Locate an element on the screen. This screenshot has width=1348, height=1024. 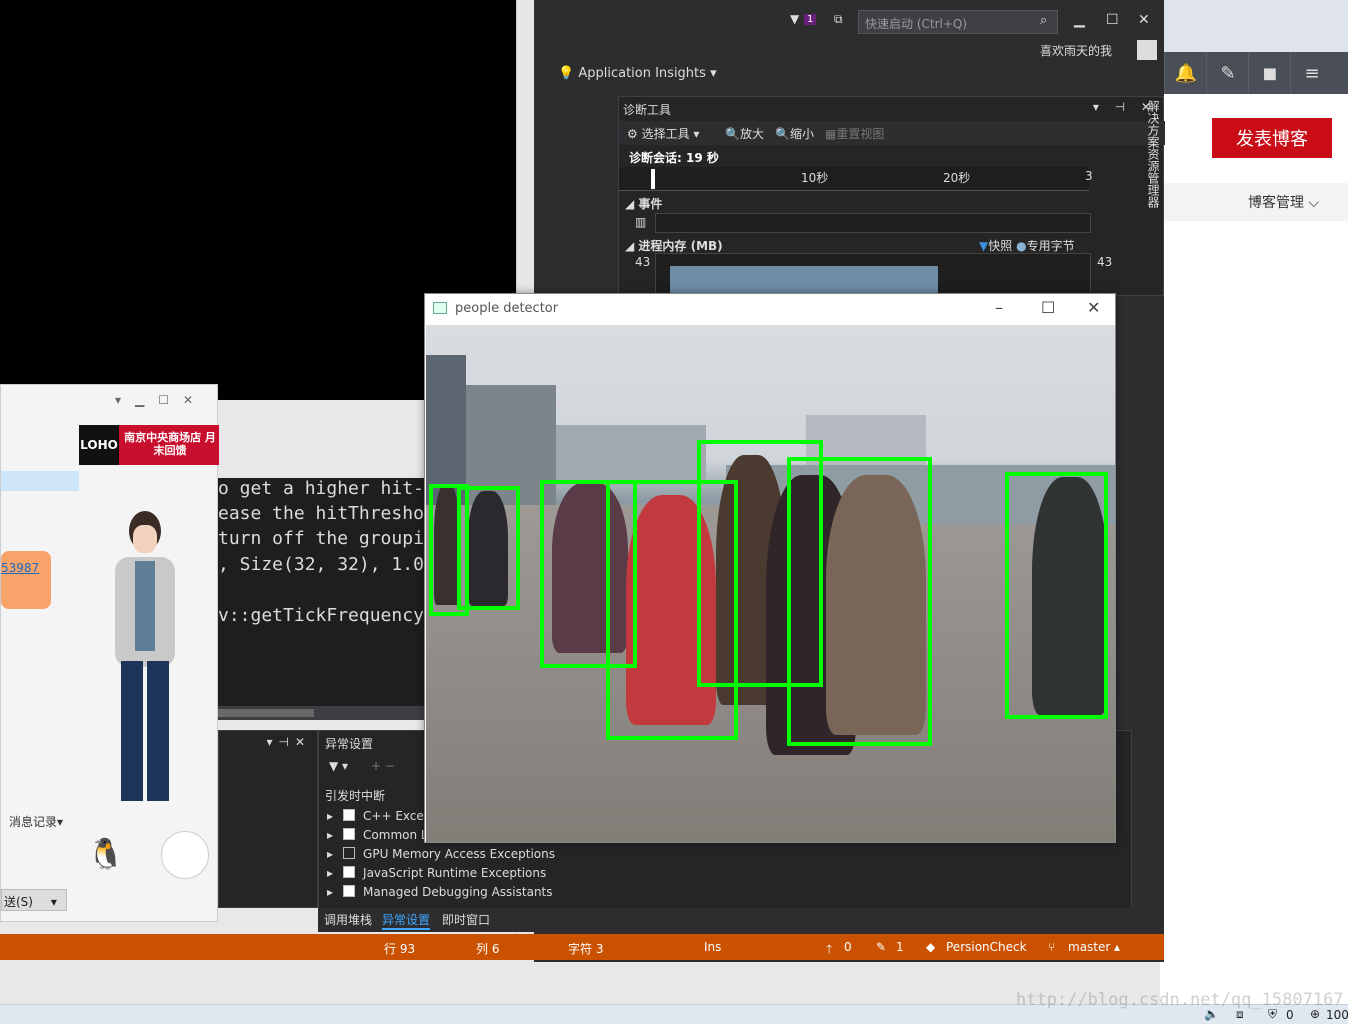
minimize-button: – is located at coordinates (999, 307).